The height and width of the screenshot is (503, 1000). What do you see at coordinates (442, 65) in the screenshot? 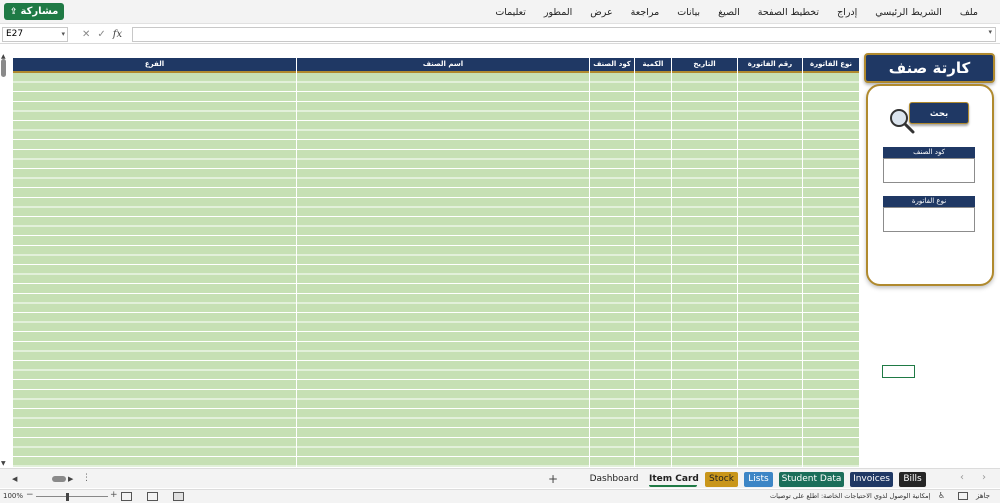
I see `column-header-item-name: اسم الصنف` at bounding box center [442, 65].